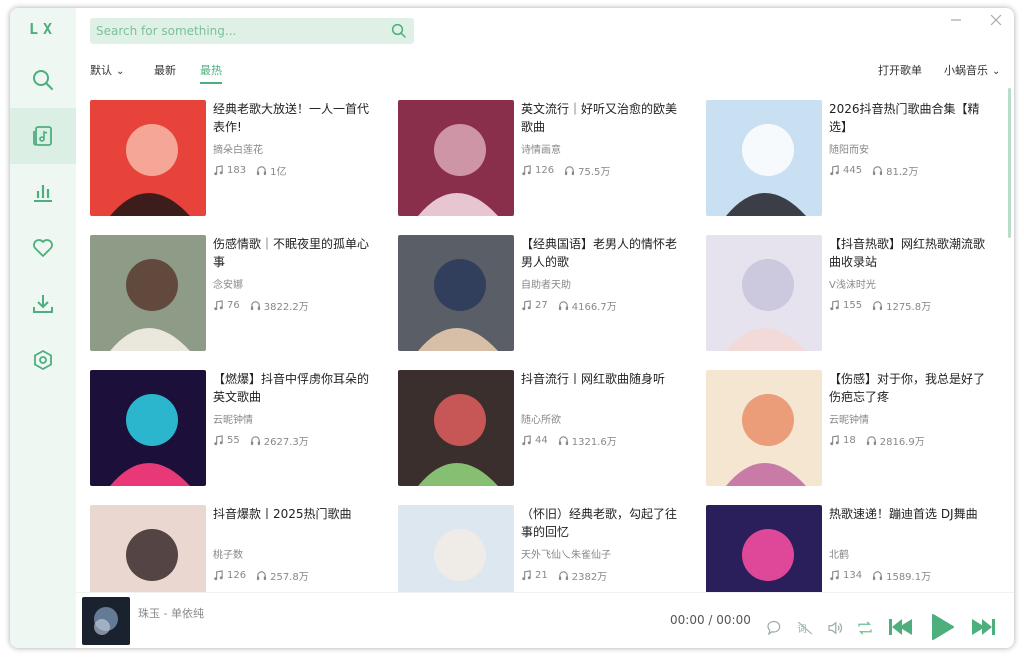  Describe the element at coordinates (240, 294) in the screenshot. I see `playlist-card: 伤感情歌｜不眠夜里的孤单心事念安娜 76 3822.2万` at that location.